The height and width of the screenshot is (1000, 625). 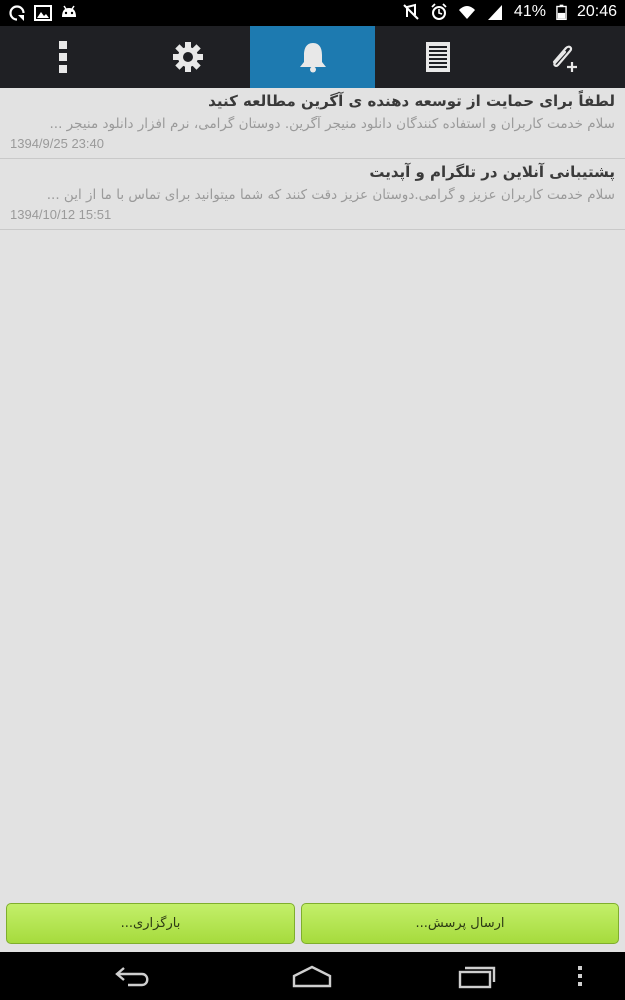 What do you see at coordinates (492, 172) in the screenshot?
I see `message-title: پشتیبانی آنلاین در تلگرام و آپدیت` at bounding box center [492, 172].